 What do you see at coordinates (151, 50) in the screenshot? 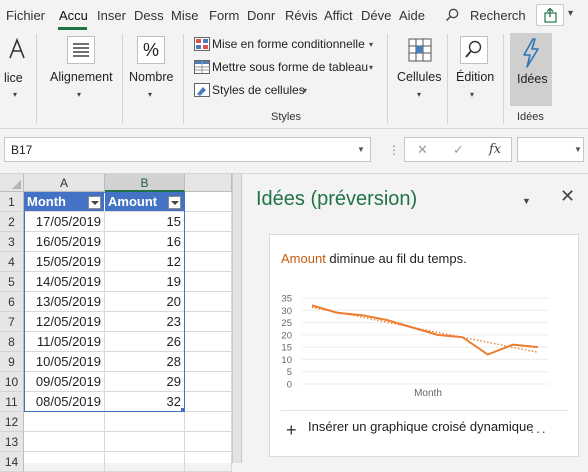
I see `percent-icon: %` at bounding box center [151, 50].